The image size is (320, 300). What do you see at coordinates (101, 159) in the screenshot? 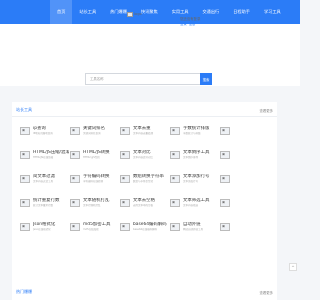
I see `tool-item-text: HTML/JS转换 HTML与JS互转` at bounding box center [101, 159].